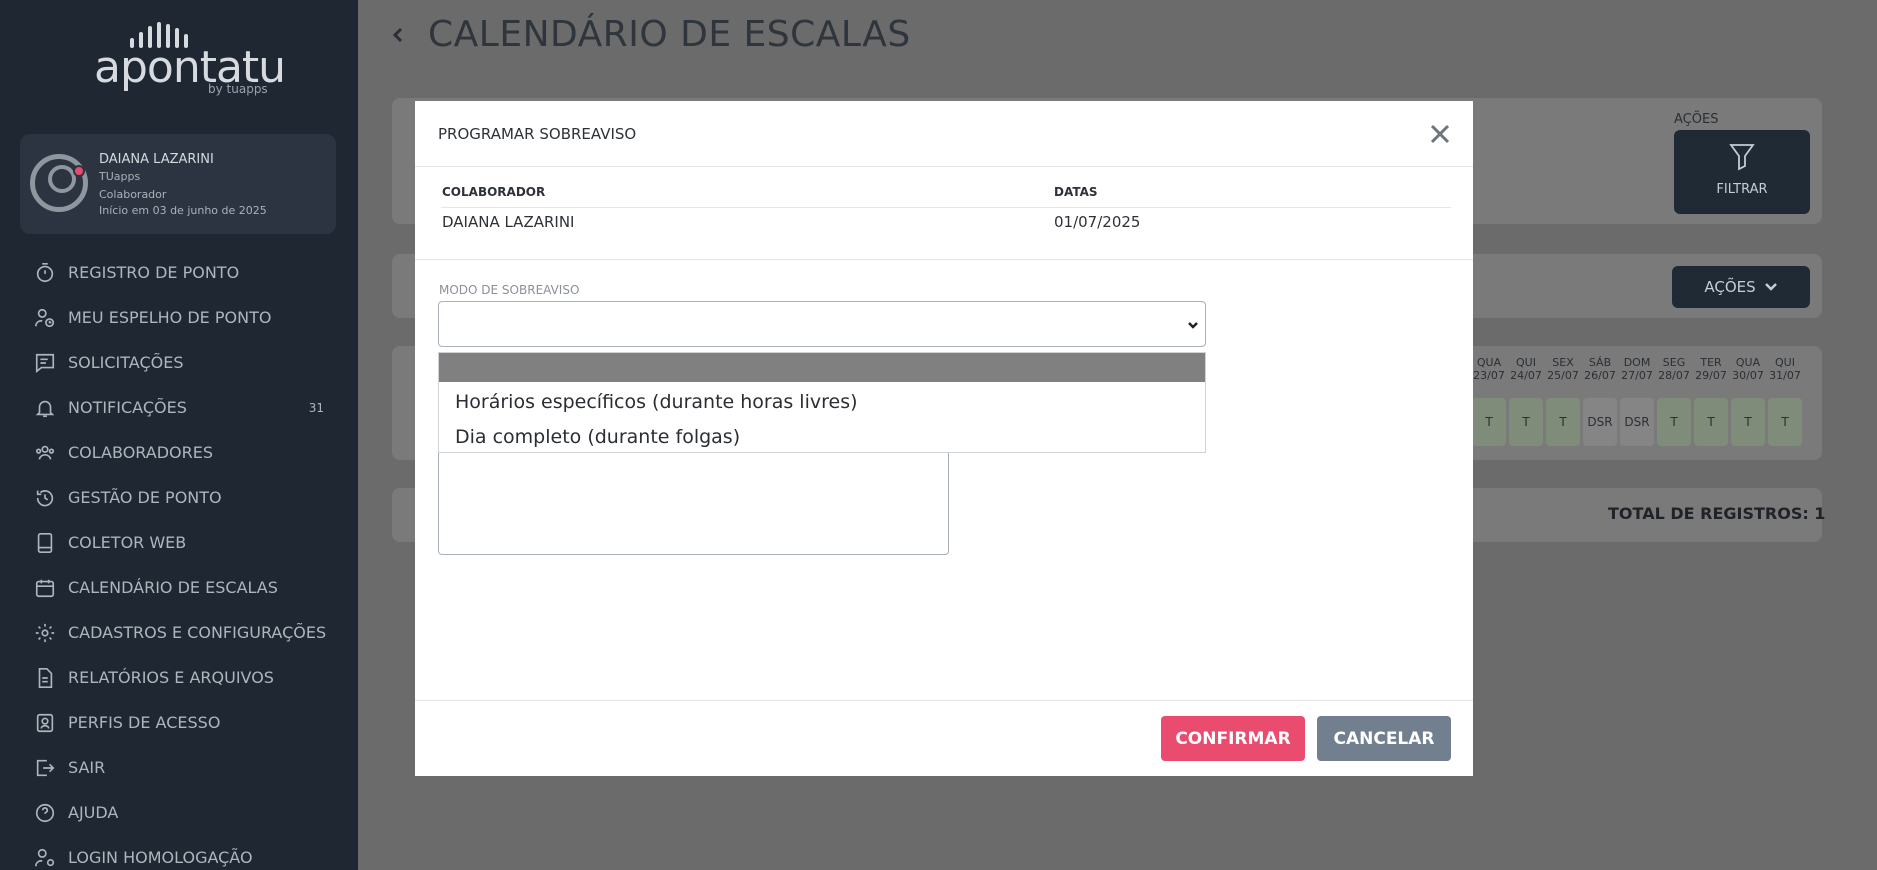 The height and width of the screenshot is (870, 1877). I want to click on chat-list-icon, so click(45, 363).